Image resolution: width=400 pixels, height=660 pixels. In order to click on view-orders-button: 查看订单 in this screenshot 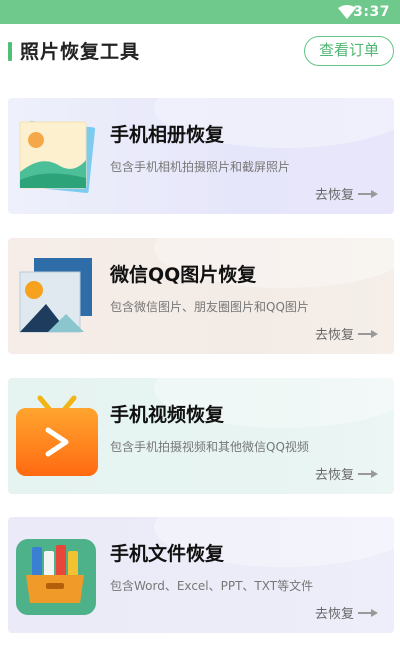, I will do `click(349, 51)`.